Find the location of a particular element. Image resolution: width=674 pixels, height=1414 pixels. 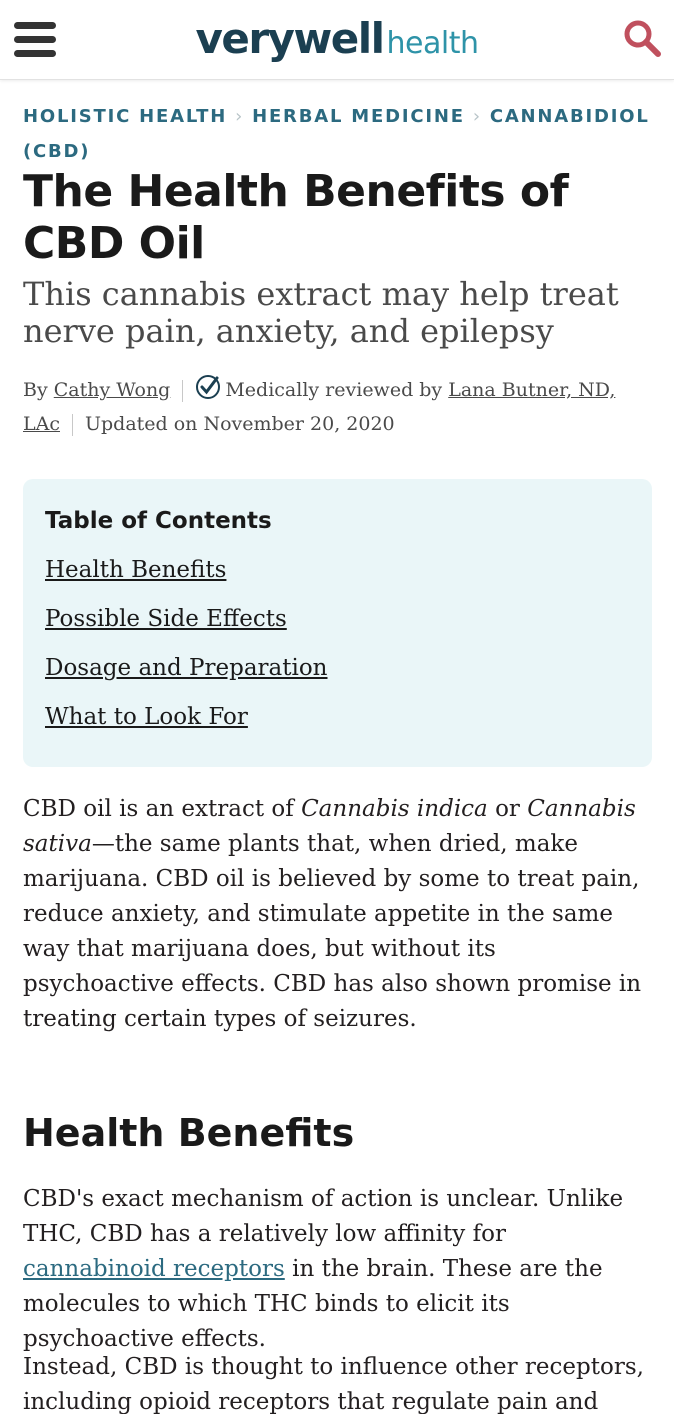

site-logo: verywell health is located at coordinates (337, 41).